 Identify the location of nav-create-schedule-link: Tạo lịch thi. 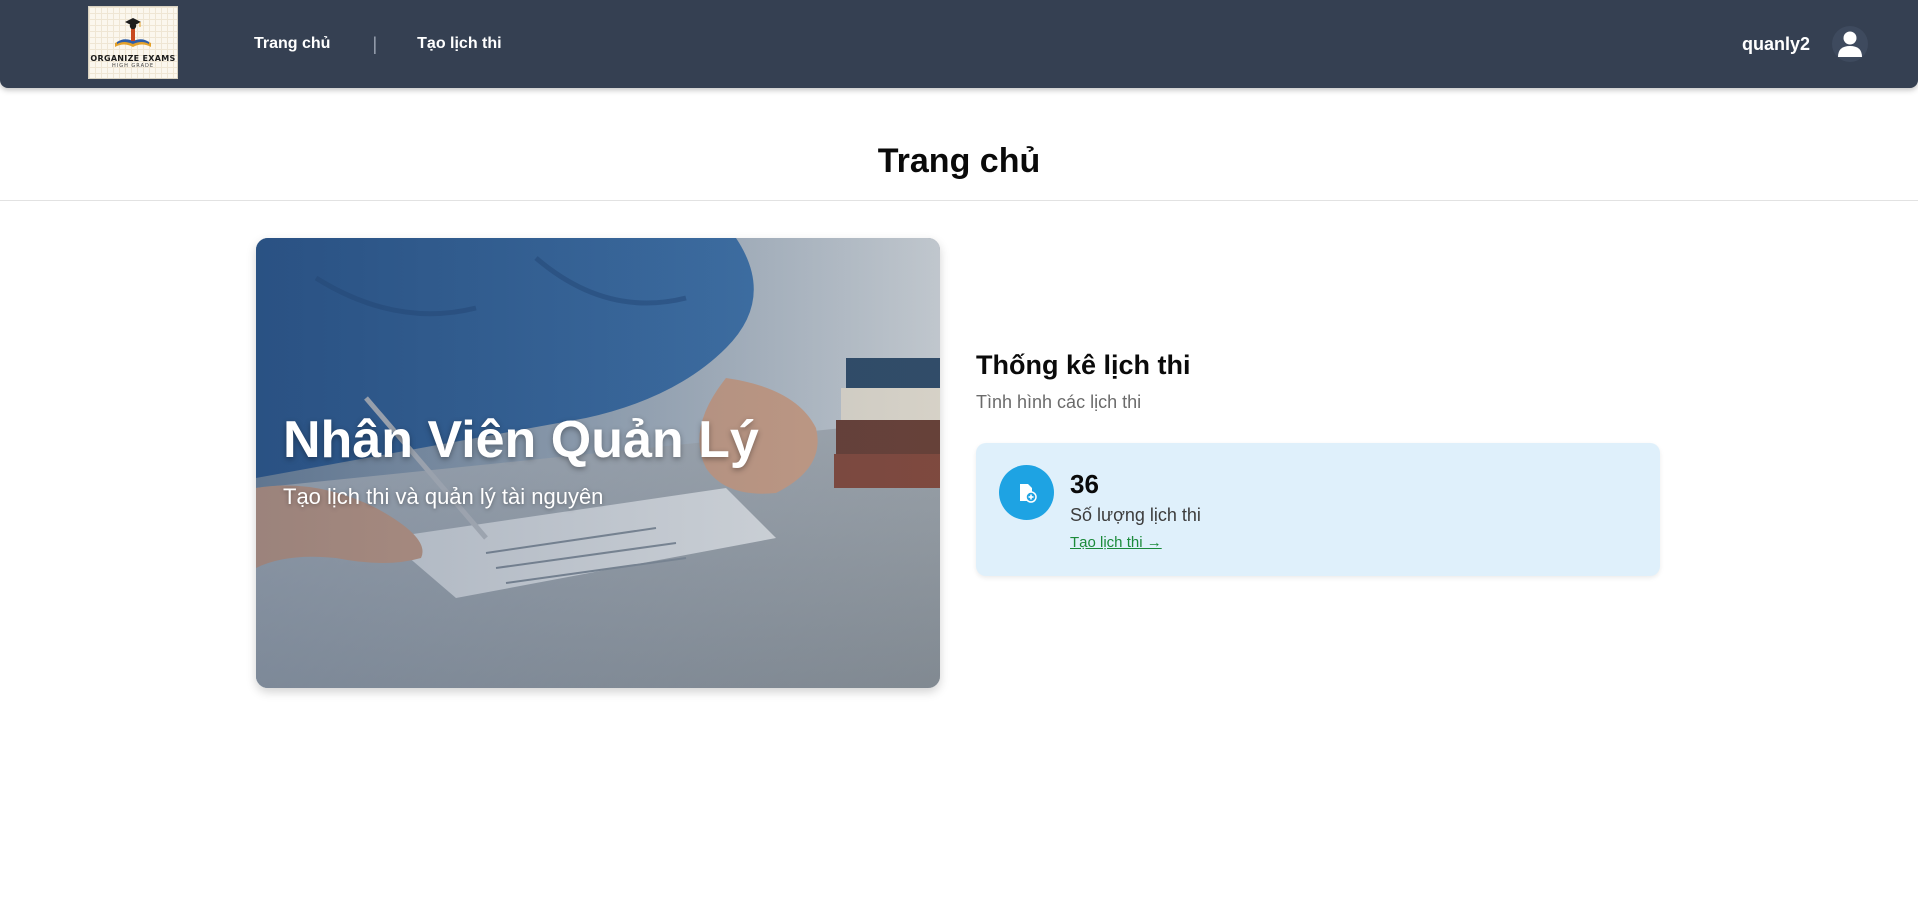
(459, 44).